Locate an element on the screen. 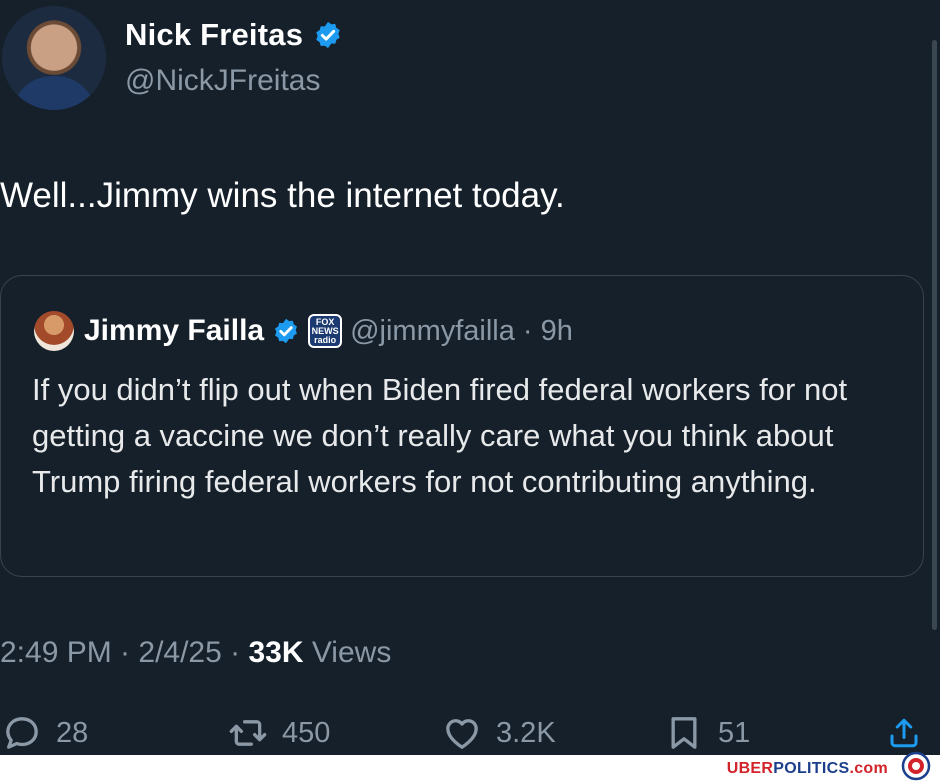 The width and height of the screenshot is (940, 782). tweet-meta: 2:49 PM · 2/4/25 · 33K Views is located at coordinates (195, 653).